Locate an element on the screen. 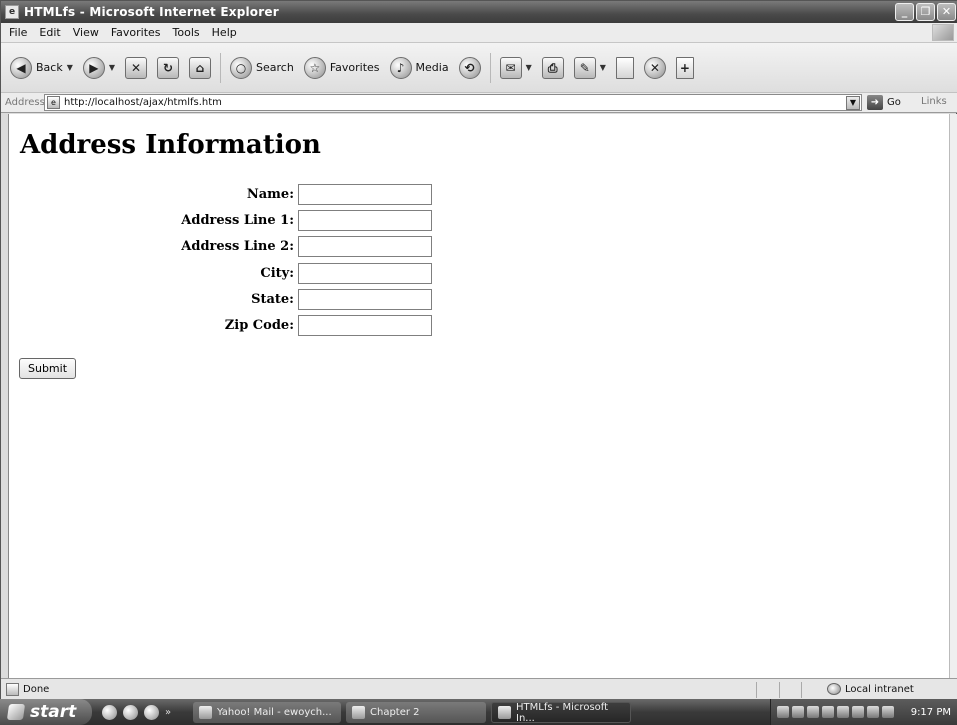 This screenshot has width=957, height=725. edit-button: ✎ ▼ is located at coordinates (590, 68).